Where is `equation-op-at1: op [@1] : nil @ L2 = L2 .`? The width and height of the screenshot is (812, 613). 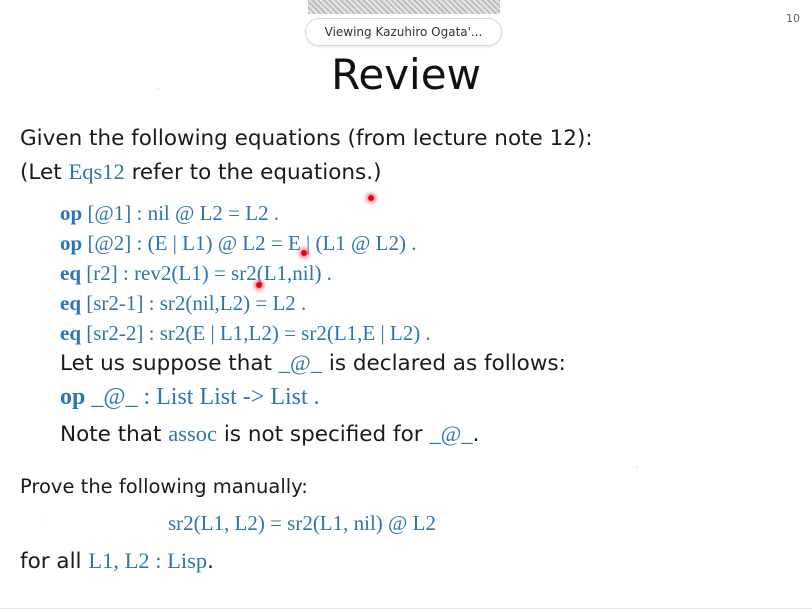 equation-op-at1: op [@1] : nil @ L2 = L2 . is located at coordinates (169, 213).